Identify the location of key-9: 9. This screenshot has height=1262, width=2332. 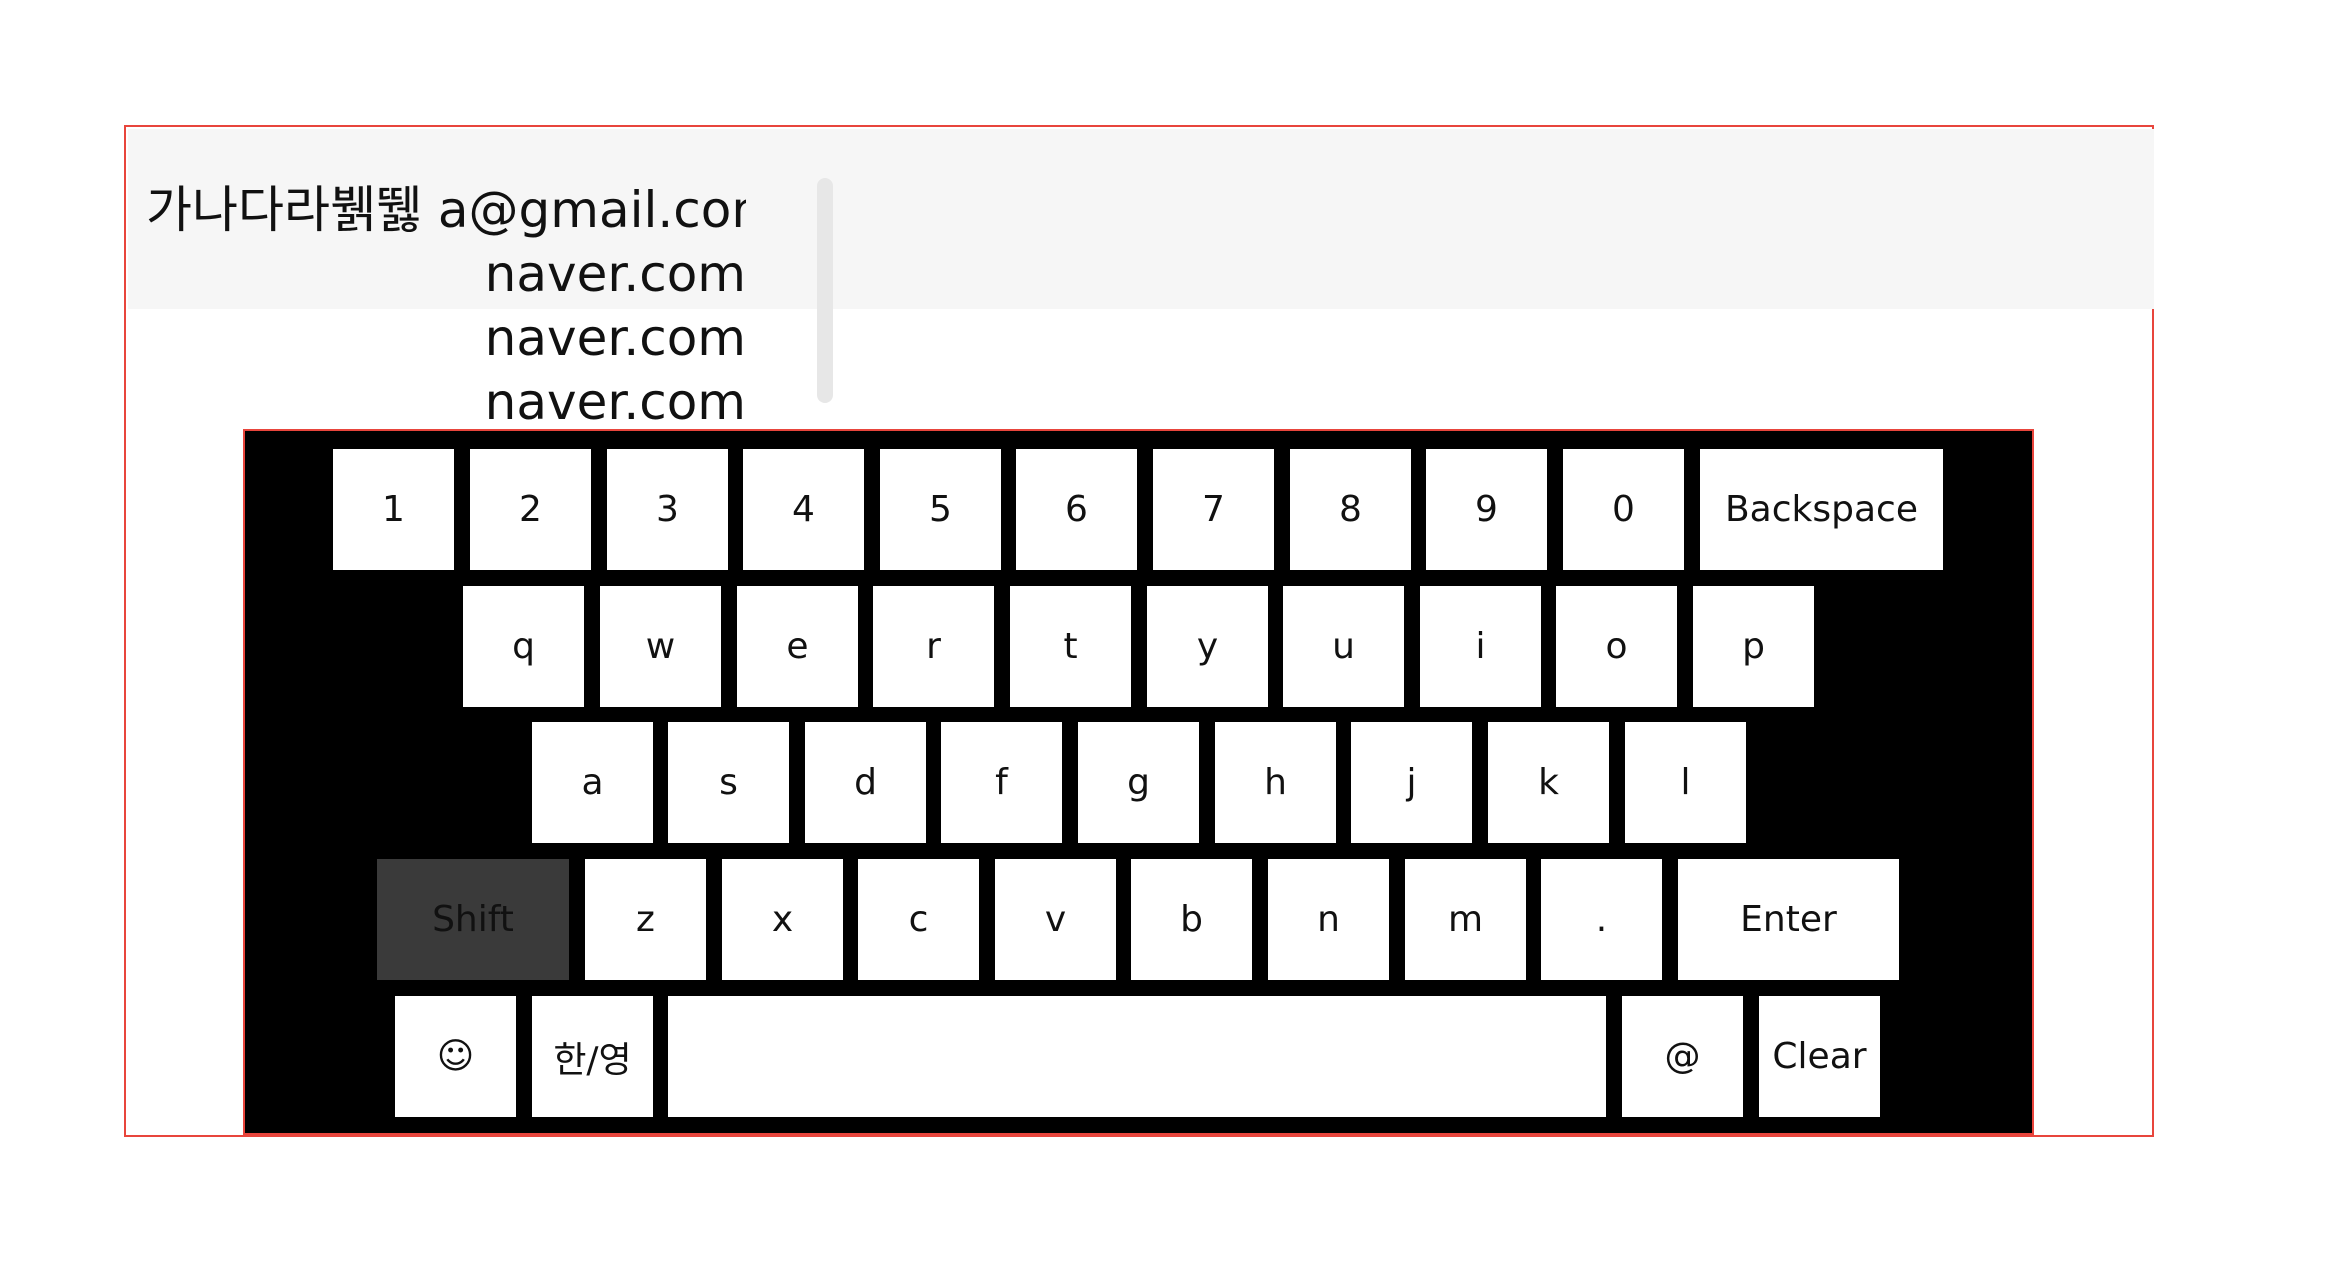
(1486, 509).